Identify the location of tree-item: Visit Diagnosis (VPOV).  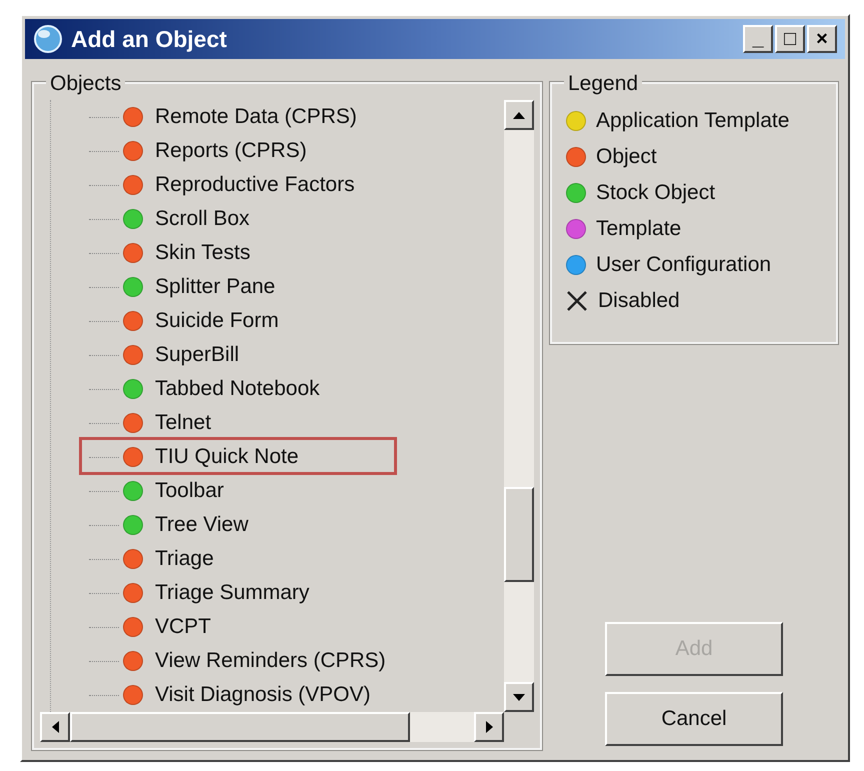
(291, 695).